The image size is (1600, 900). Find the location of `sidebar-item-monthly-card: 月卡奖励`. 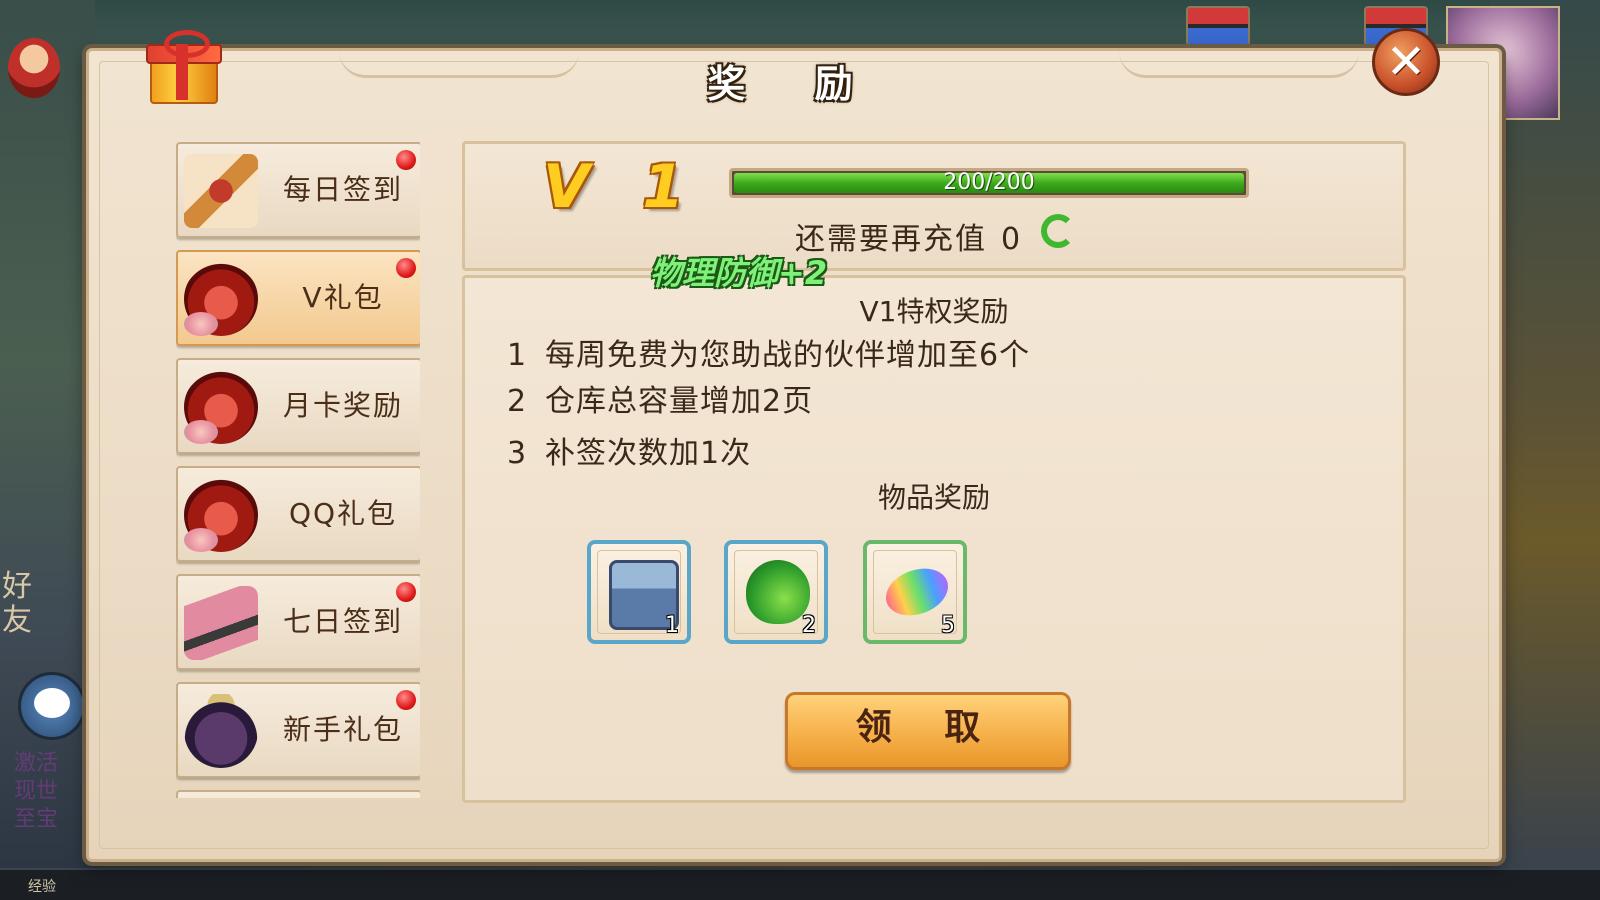

sidebar-item-monthly-card: 月卡奖励 is located at coordinates (298, 406).